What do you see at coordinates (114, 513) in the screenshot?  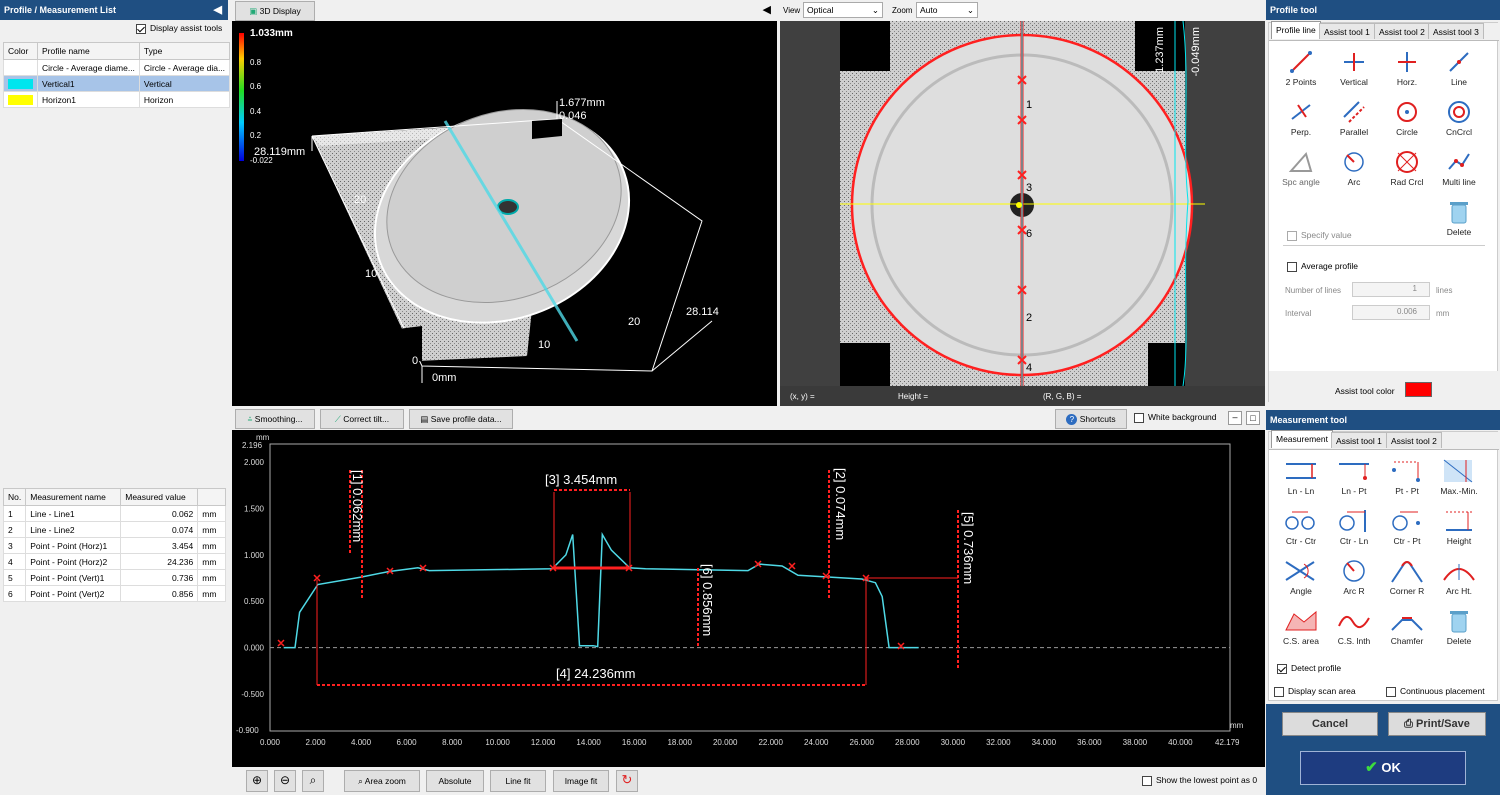 I see `measurement-row: 1 Line - Line1 0.062 mm` at bounding box center [114, 513].